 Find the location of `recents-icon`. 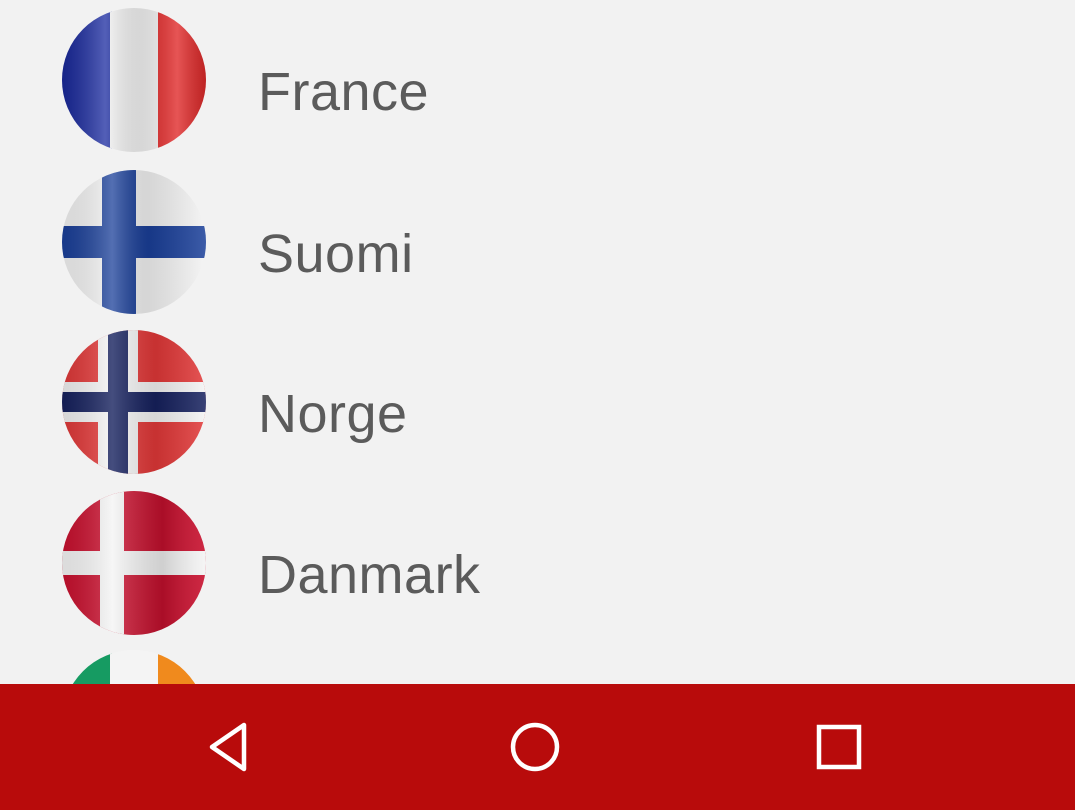

recents-icon is located at coordinates (839, 747).